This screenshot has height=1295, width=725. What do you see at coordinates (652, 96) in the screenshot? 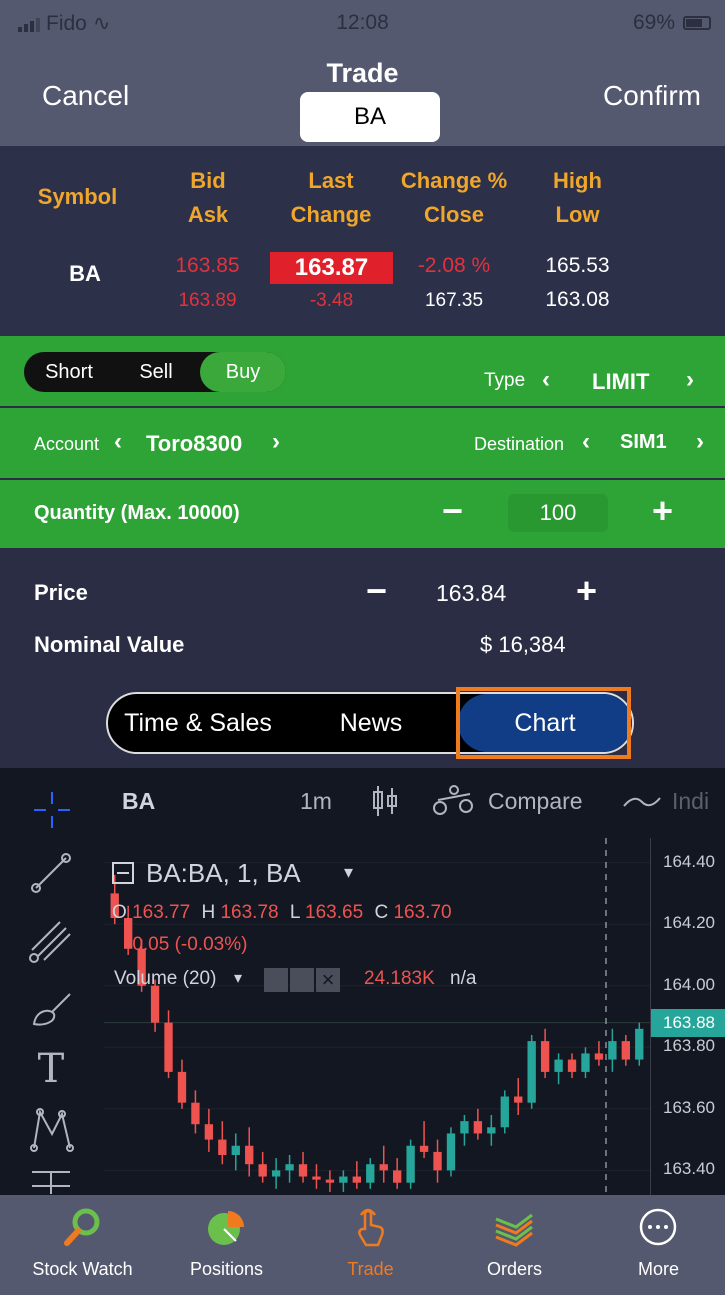
I see `confirm-button: Confirm` at bounding box center [652, 96].